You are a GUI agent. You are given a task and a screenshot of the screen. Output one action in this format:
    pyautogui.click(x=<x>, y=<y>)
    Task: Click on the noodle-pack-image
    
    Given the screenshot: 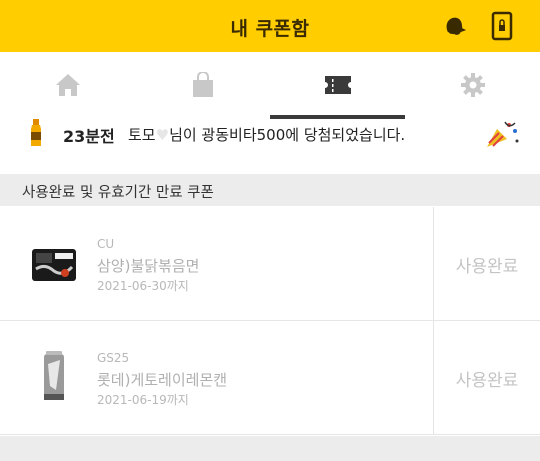 What is the action you would take?
    pyautogui.click(x=54, y=265)
    